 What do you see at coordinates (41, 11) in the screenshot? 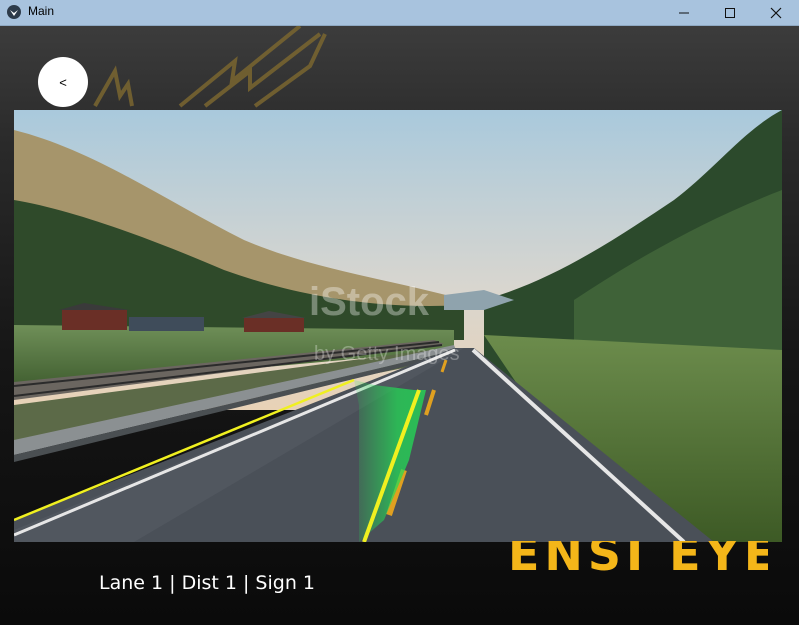
I see `window-title: Main` at bounding box center [41, 11].